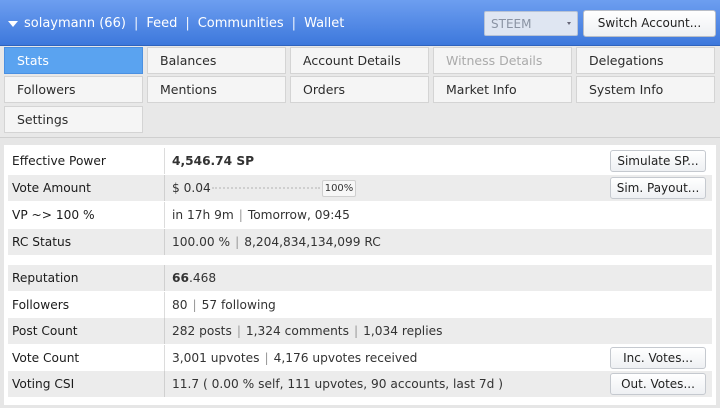 Image resolution: width=720 pixels, height=408 pixels. I want to click on stat-label: Vote Amount, so click(51, 188).